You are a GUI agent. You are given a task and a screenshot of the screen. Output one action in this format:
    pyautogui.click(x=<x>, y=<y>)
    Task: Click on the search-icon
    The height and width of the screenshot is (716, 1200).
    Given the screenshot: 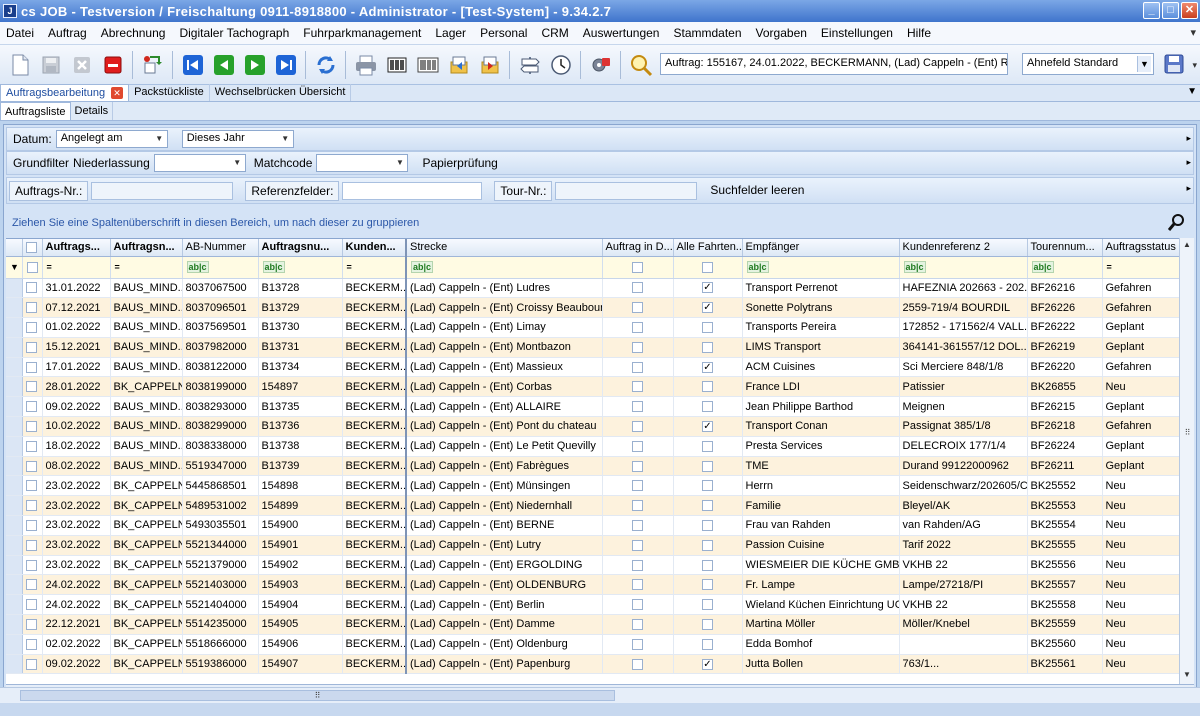 What is the action you would take?
    pyautogui.click(x=641, y=65)
    